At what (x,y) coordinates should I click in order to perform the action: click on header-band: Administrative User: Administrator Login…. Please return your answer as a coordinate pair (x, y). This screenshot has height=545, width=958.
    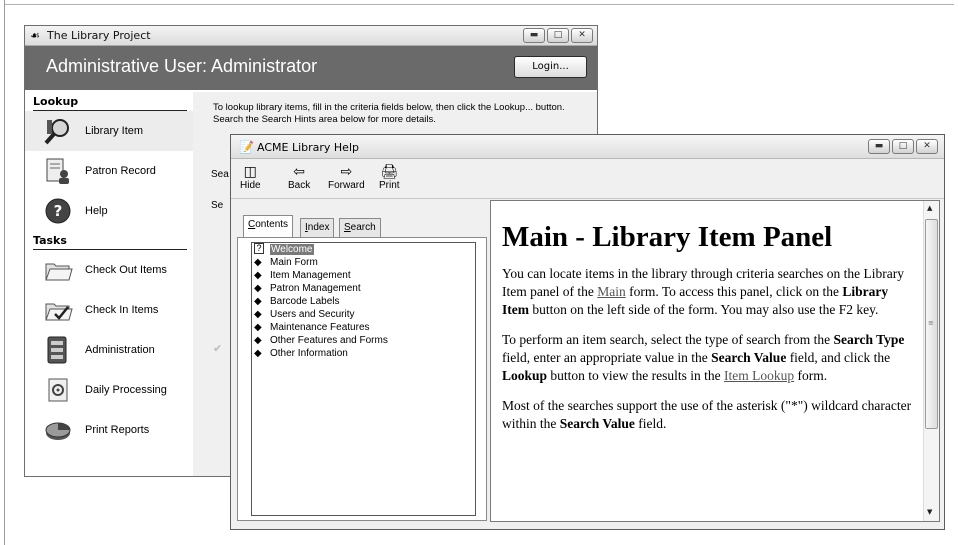
    Looking at the image, I should click on (311, 68).